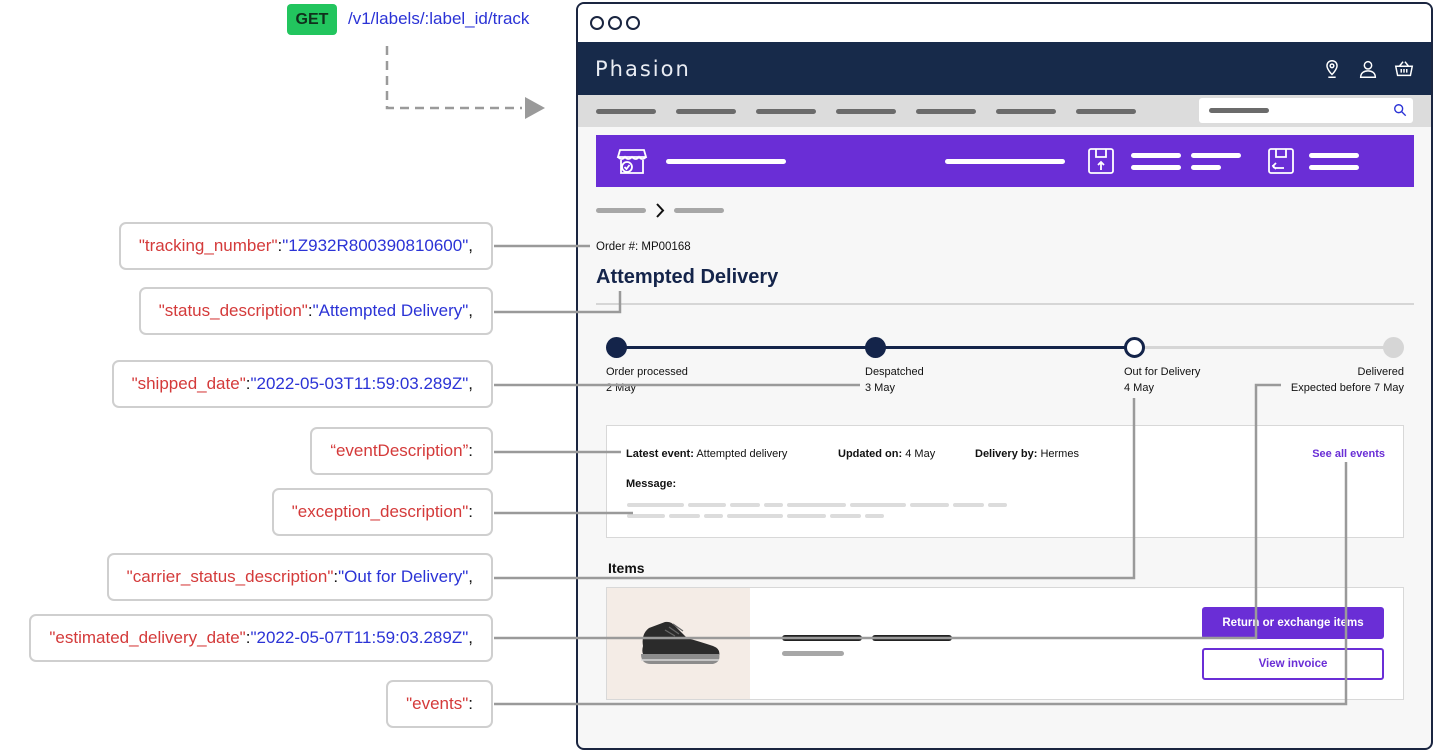 Image resolution: width=1435 pixels, height=752 pixels. What do you see at coordinates (1400, 110) in the screenshot?
I see `search-icon` at bounding box center [1400, 110].